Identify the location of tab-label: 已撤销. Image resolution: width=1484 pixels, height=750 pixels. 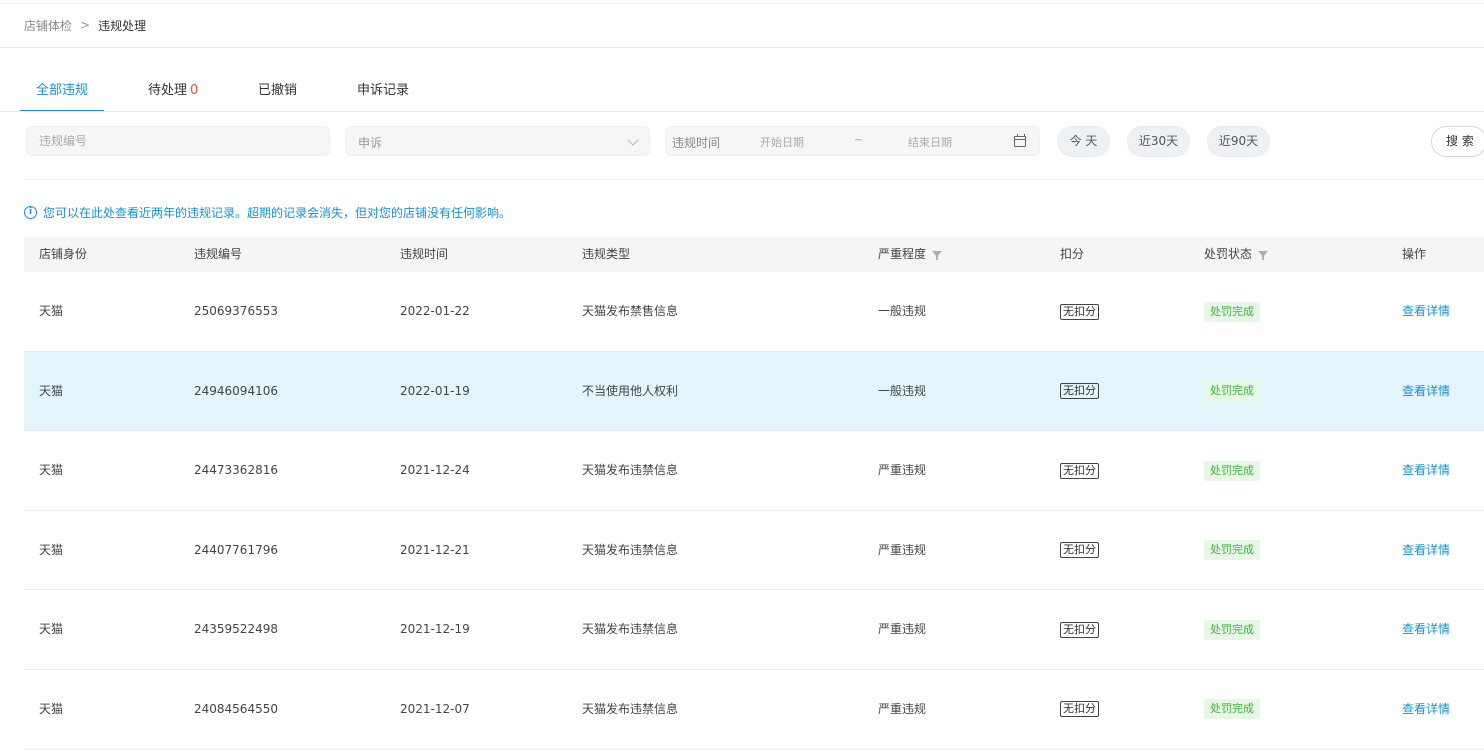
(278, 90).